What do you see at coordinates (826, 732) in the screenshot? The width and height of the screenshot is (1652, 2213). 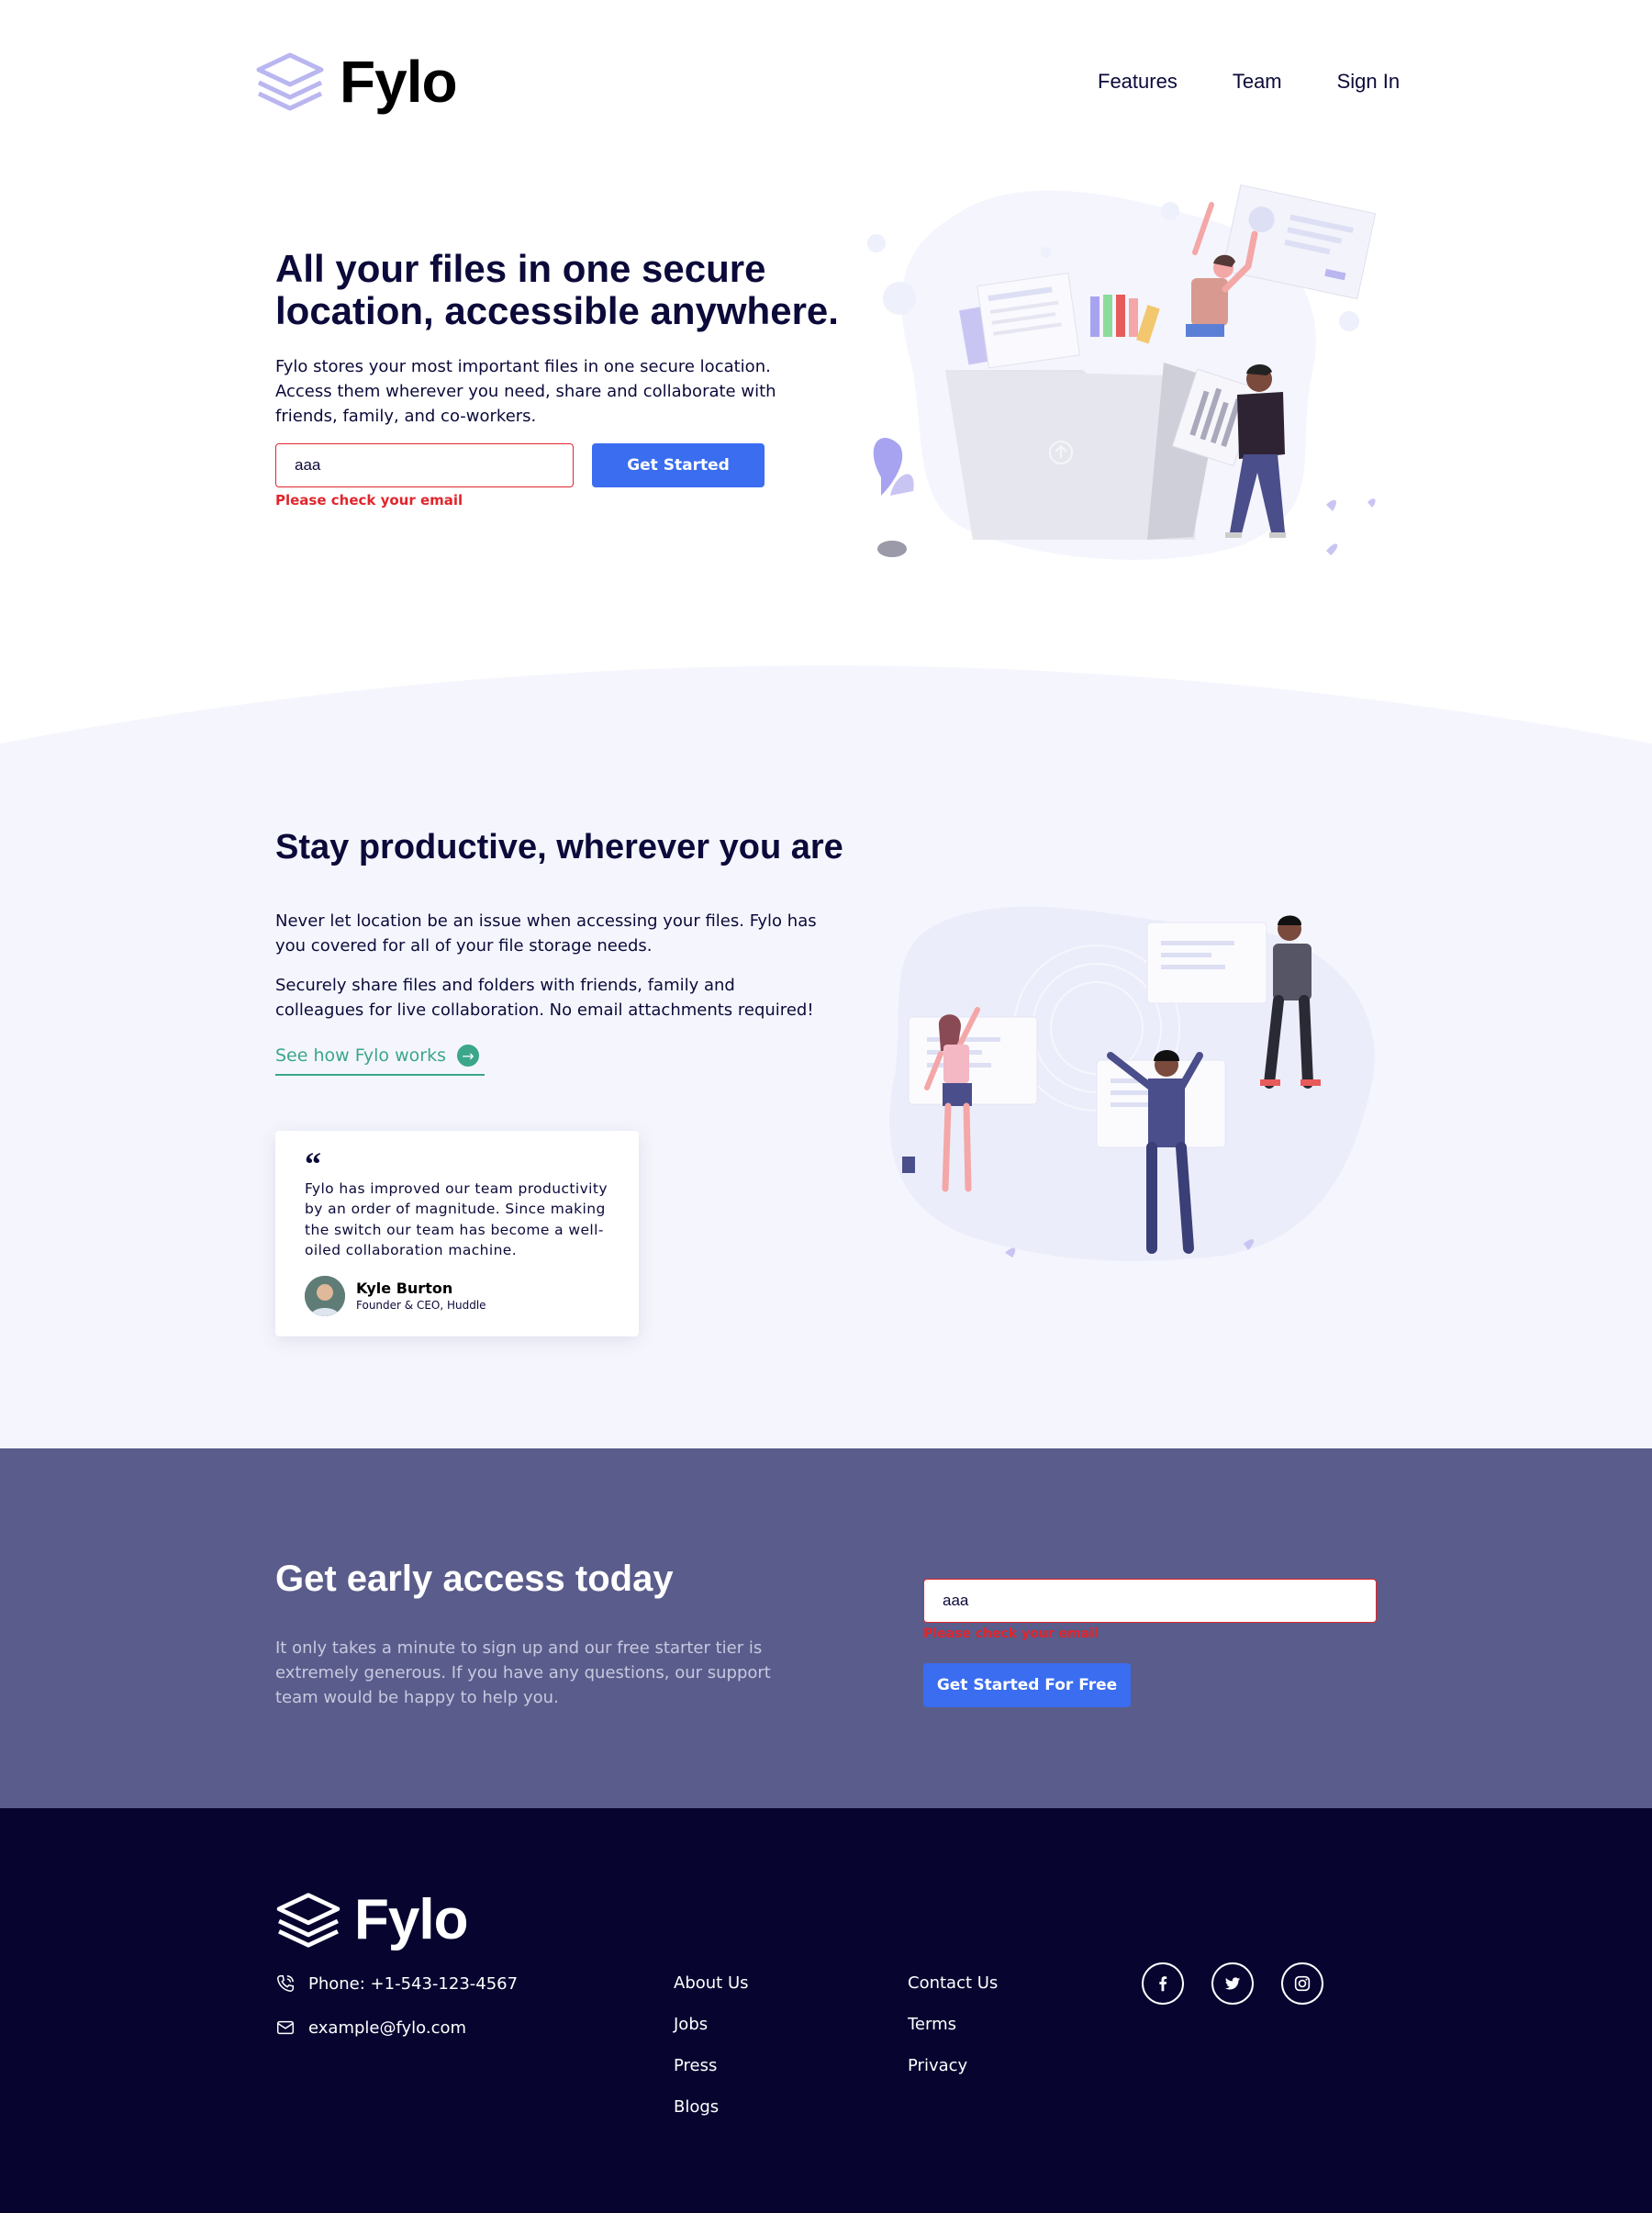 I see `section-curve-divider` at bounding box center [826, 732].